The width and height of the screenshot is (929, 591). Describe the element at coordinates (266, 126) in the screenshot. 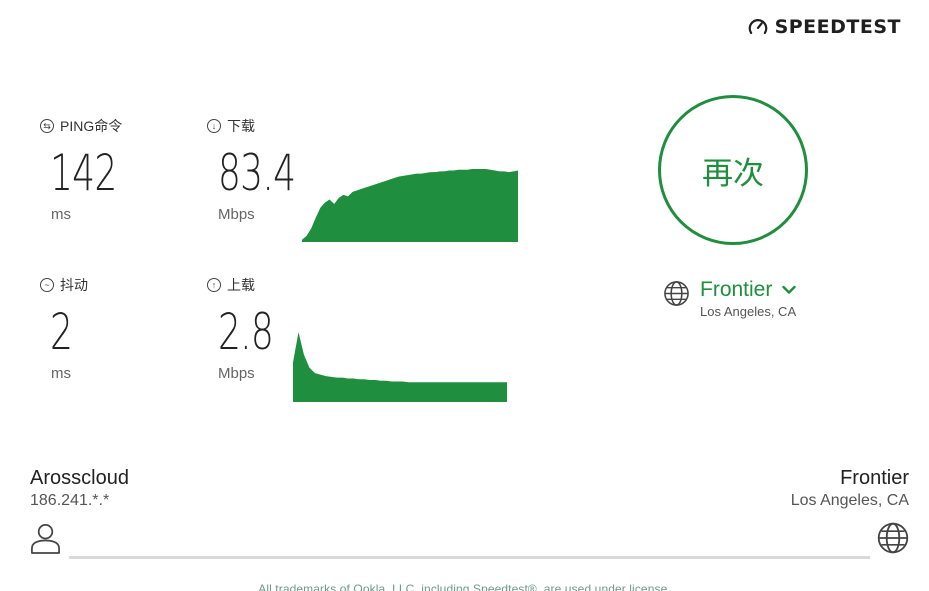

I see `download-label-row: ↓ 下载` at that location.